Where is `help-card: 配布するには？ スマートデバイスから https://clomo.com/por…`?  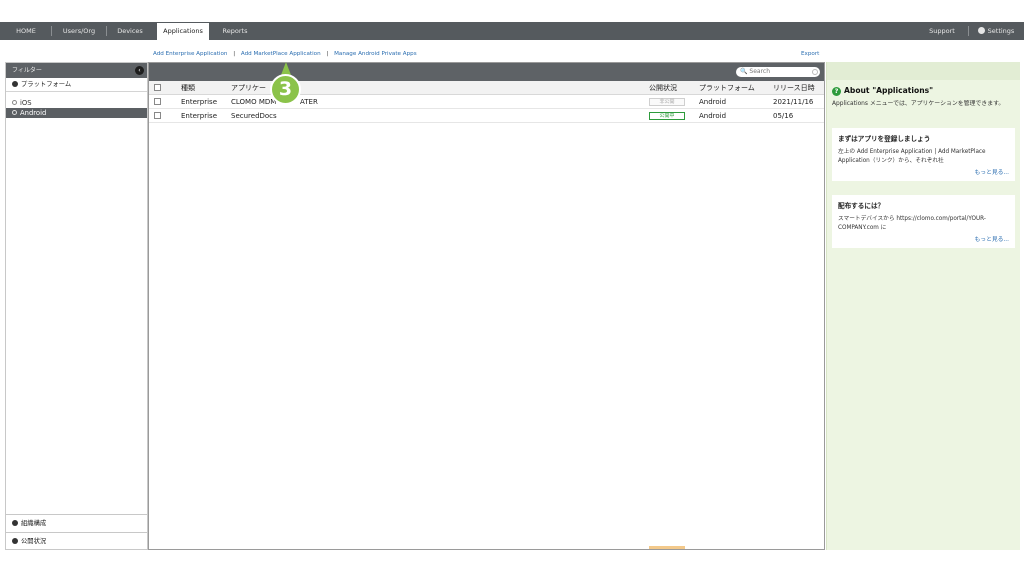 help-card: 配布するには？ スマートデバイスから https://clomo.com/por… is located at coordinates (923, 221).